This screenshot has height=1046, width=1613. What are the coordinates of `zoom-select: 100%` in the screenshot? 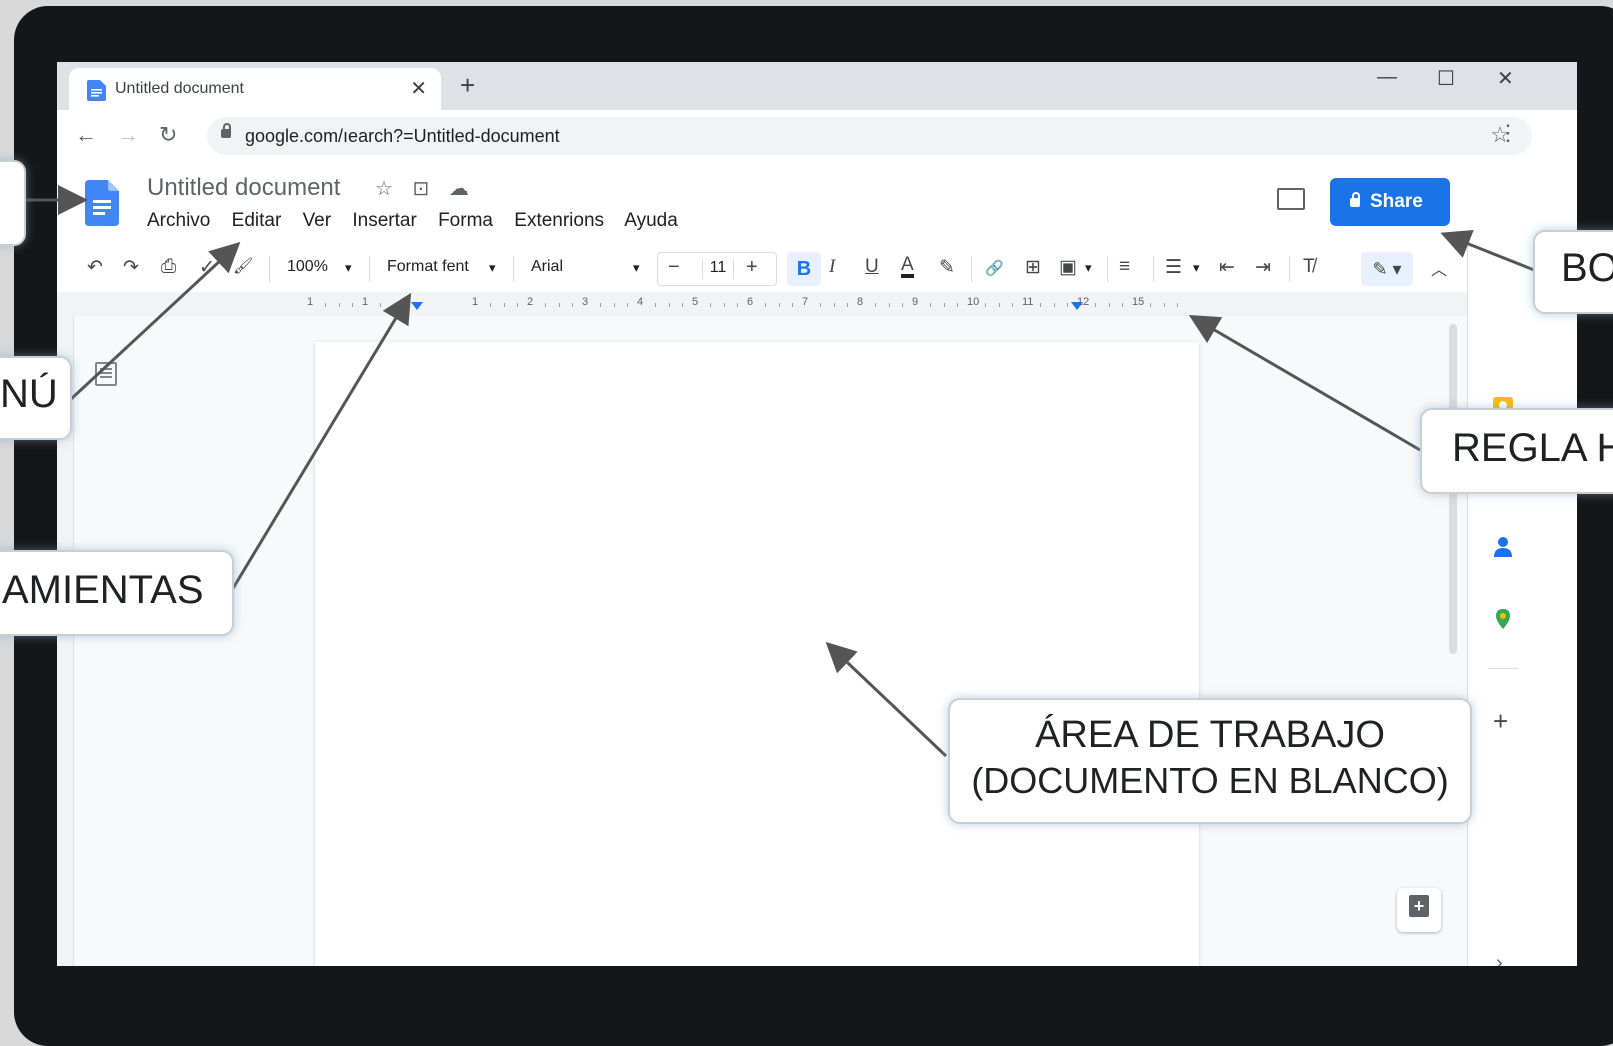 It's located at (307, 267).